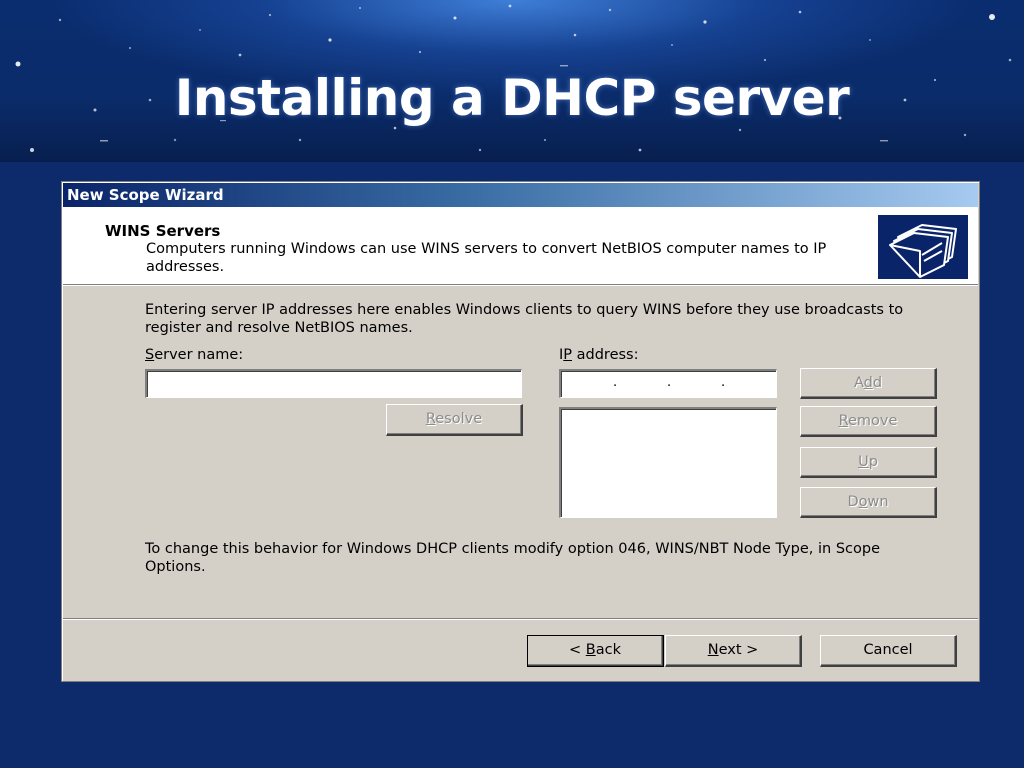 This screenshot has width=1024, height=768. What do you see at coordinates (599, 355) in the screenshot?
I see `ip-address-label: IP address:` at bounding box center [599, 355].